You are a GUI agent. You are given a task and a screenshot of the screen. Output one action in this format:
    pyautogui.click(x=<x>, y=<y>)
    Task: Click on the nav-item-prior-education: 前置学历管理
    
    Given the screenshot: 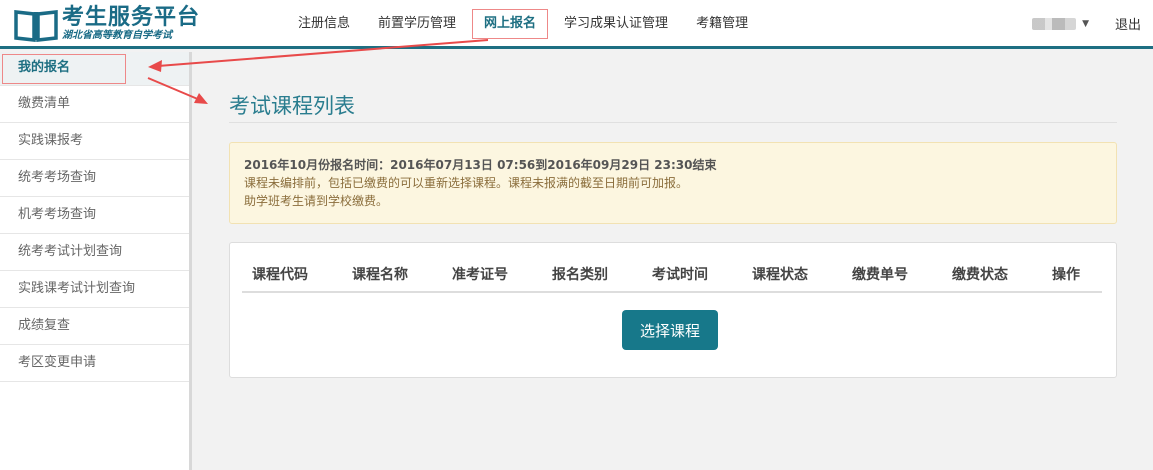 What is the action you would take?
    pyautogui.click(x=417, y=24)
    